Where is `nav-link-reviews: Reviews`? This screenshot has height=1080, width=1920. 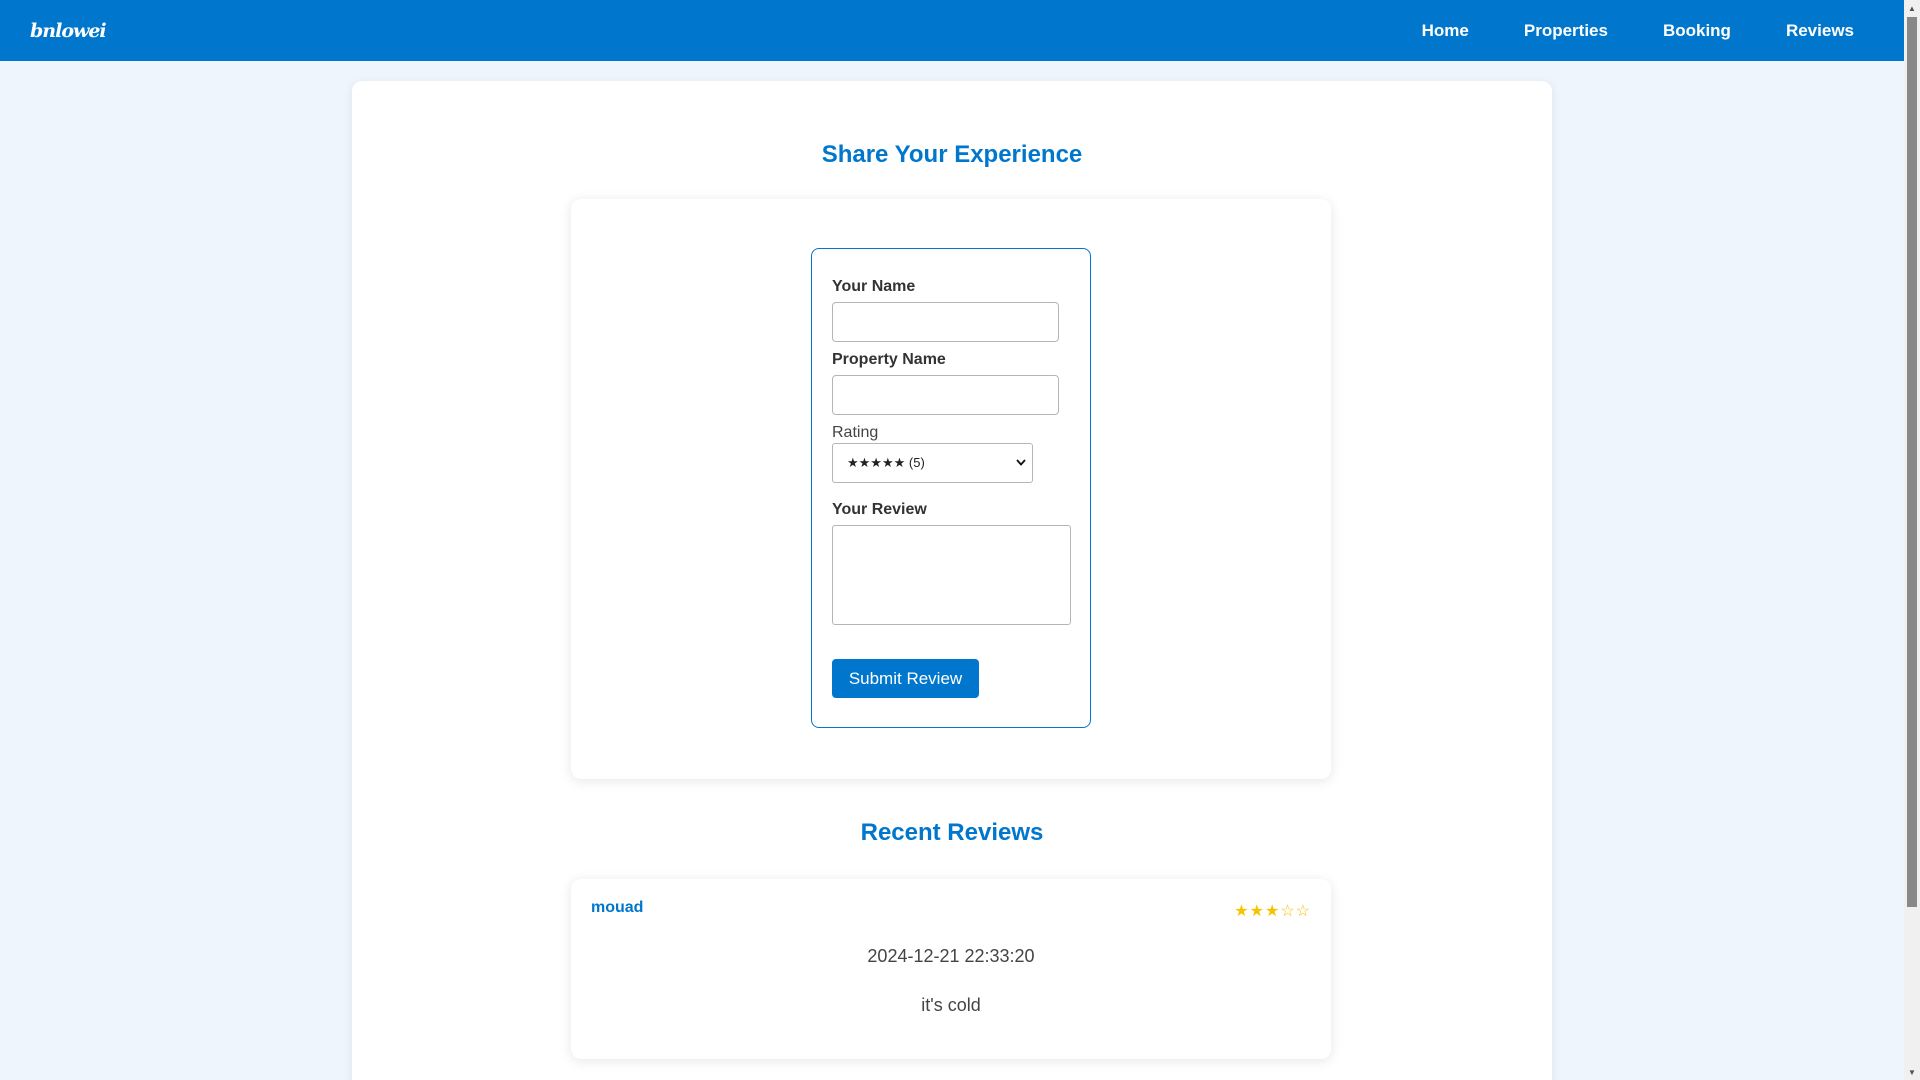 nav-link-reviews: Reviews is located at coordinates (1820, 31).